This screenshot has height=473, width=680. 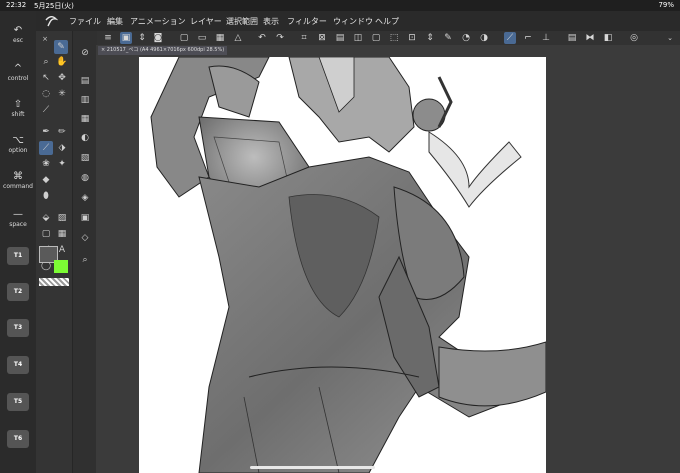 I want to click on menu-help: ヘルプ, so click(x=387, y=21).